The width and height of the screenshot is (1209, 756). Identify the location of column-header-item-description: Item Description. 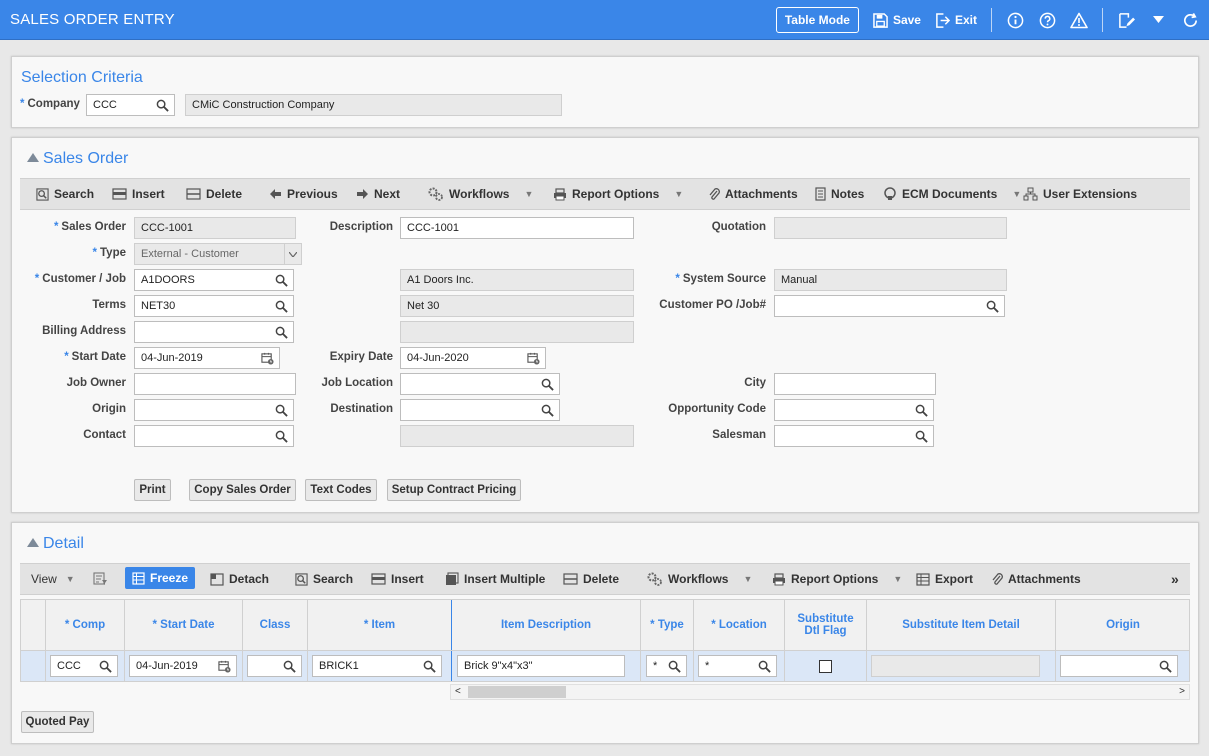
(546, 625).